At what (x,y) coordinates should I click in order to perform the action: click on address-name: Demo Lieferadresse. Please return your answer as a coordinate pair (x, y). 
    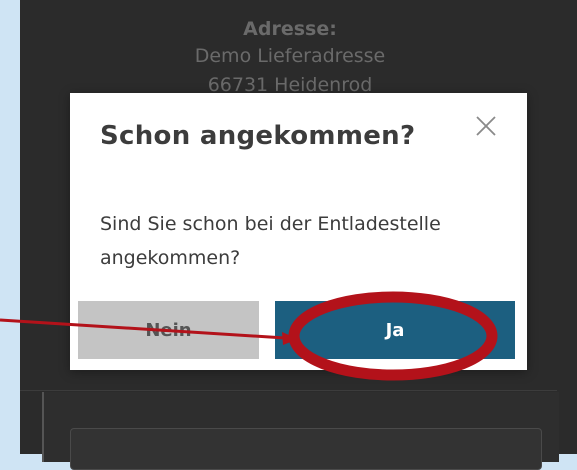
    Looking at the image, I should click on (290, 56).